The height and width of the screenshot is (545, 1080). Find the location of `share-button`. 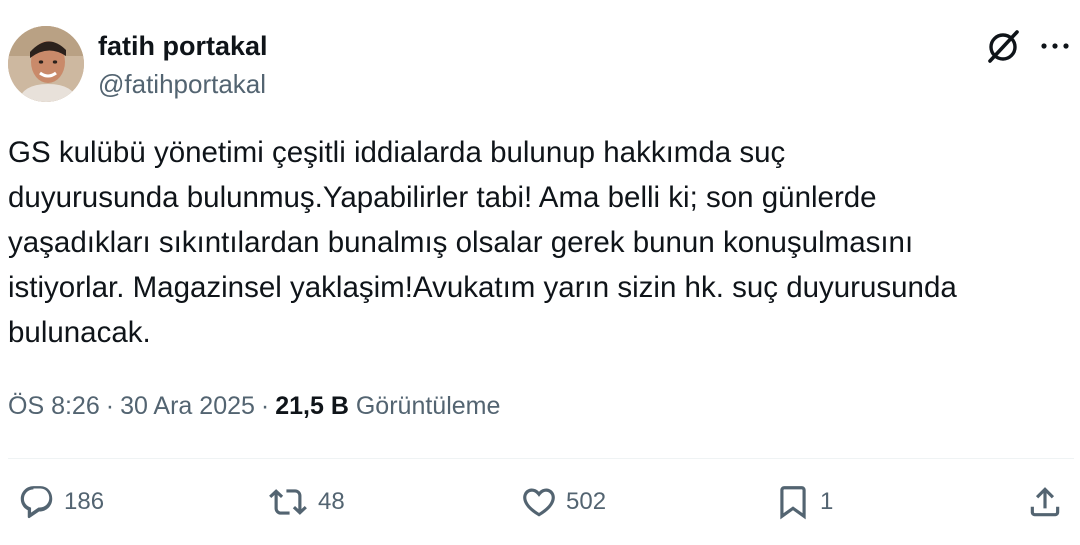

share-button is located at coordinates (1045, 502).